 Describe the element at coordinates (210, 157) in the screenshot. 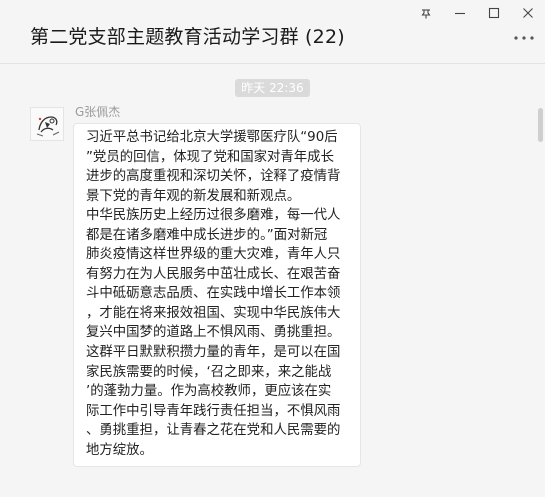

I see `message-line: ”党员的回信，体现了党和国家对青年成长` at that location.